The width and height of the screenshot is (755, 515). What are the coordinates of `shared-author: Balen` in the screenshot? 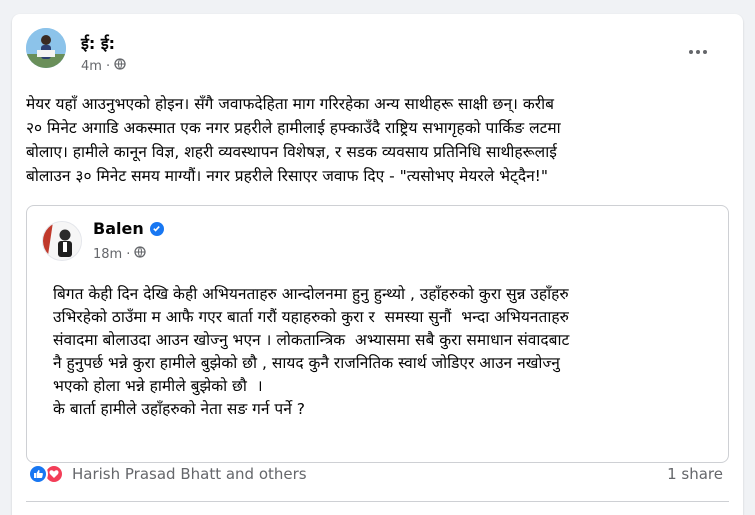 It's located at (128, 228).